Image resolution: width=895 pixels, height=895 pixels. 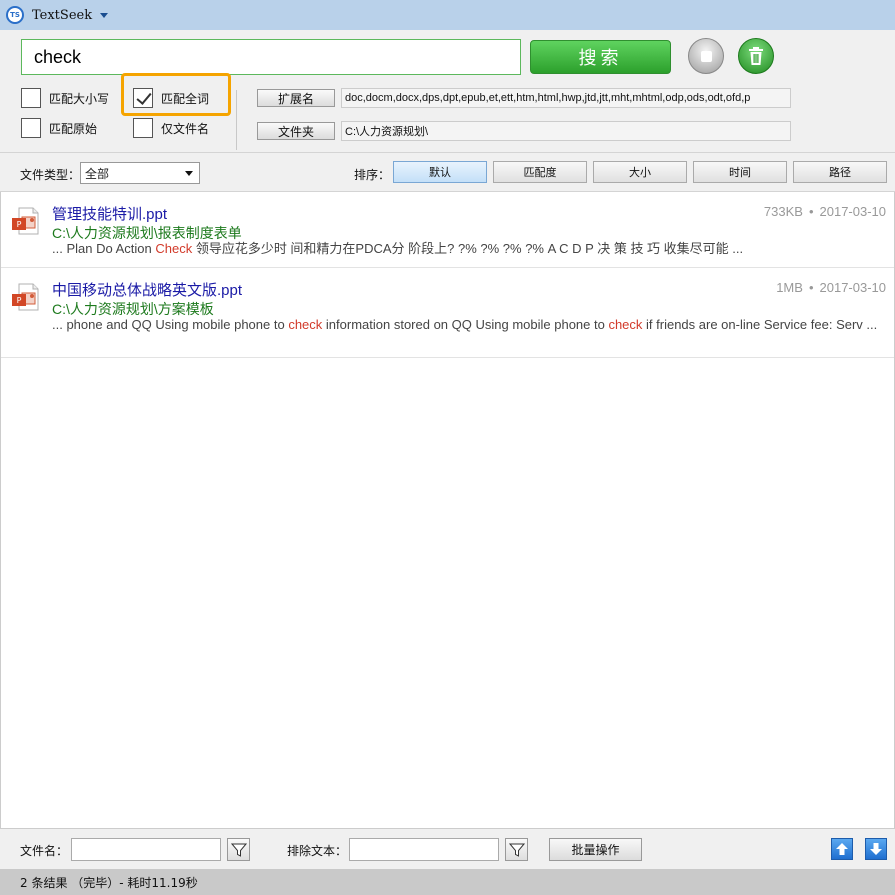 What do you see at coordinates (447, 882) in the screenshot?
I see `status-bar: 2 条结果 （完毕）- 耗时11.19秒` at bounding box center [447, 882].